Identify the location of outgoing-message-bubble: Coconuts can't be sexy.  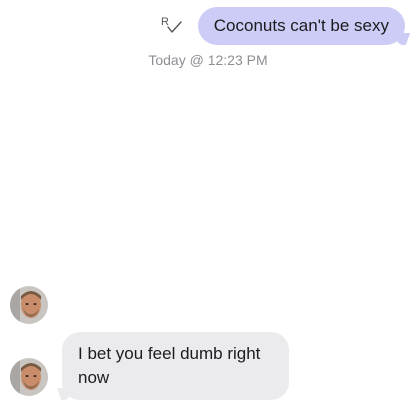
(301, 26).